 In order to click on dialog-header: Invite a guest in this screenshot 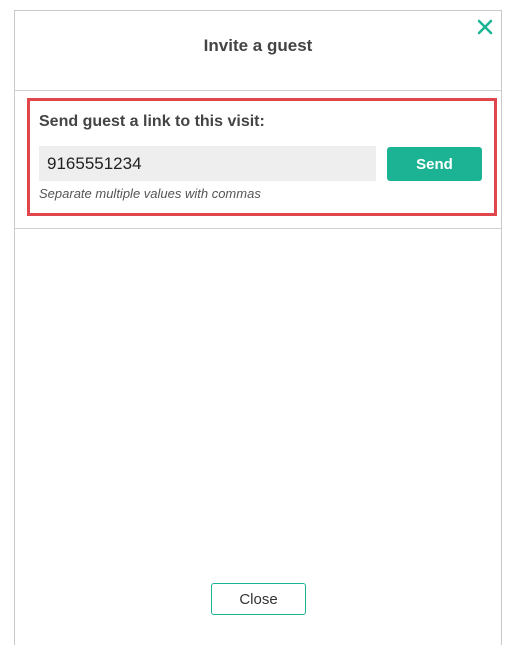, I will do `click(258, 51)`.